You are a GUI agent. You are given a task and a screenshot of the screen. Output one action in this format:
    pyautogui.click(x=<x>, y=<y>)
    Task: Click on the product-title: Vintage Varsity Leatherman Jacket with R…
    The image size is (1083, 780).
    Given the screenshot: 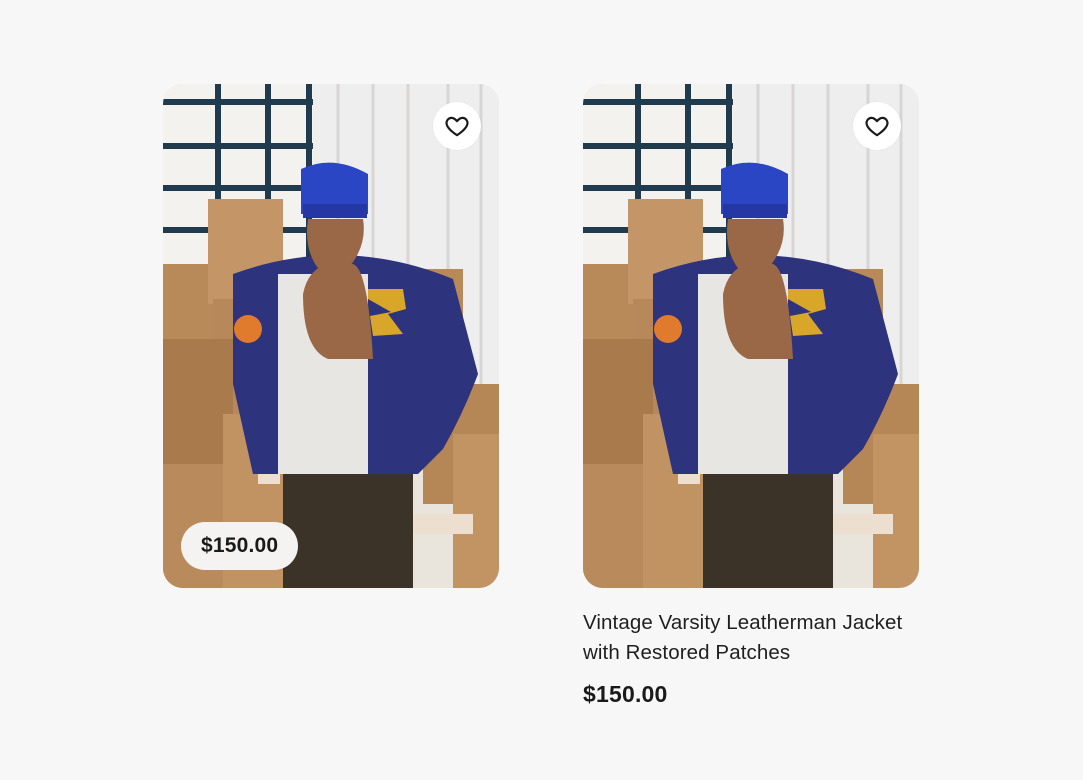 What is the action you would take?
    pyautogui.click(x=743, y=638)
    